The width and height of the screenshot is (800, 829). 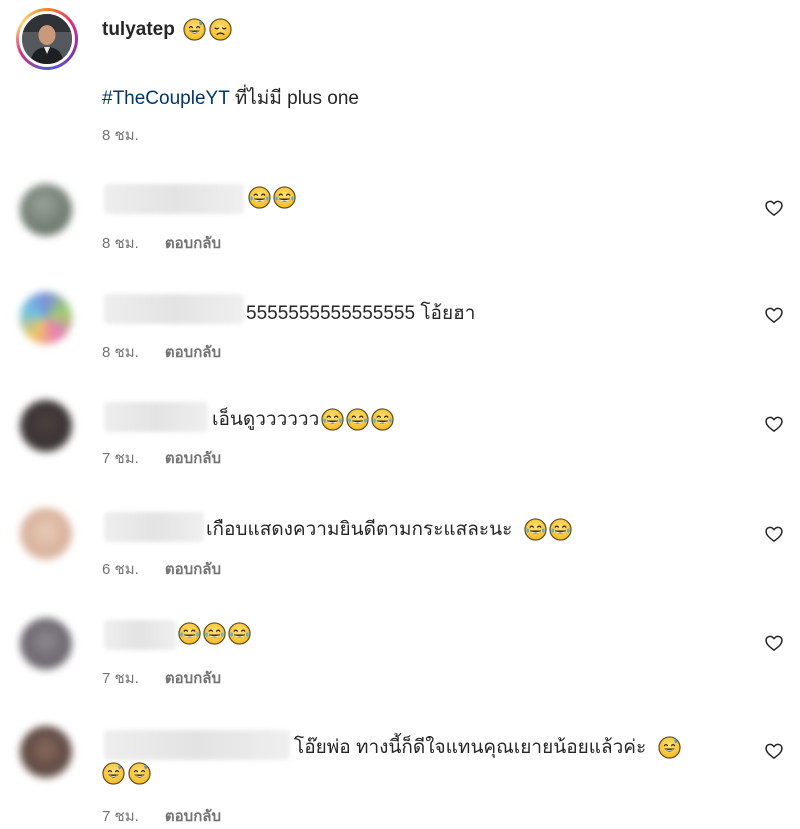 I want to click on comment-item: 7 ชม. ตอบกลับ, so click(x=400, y=666).